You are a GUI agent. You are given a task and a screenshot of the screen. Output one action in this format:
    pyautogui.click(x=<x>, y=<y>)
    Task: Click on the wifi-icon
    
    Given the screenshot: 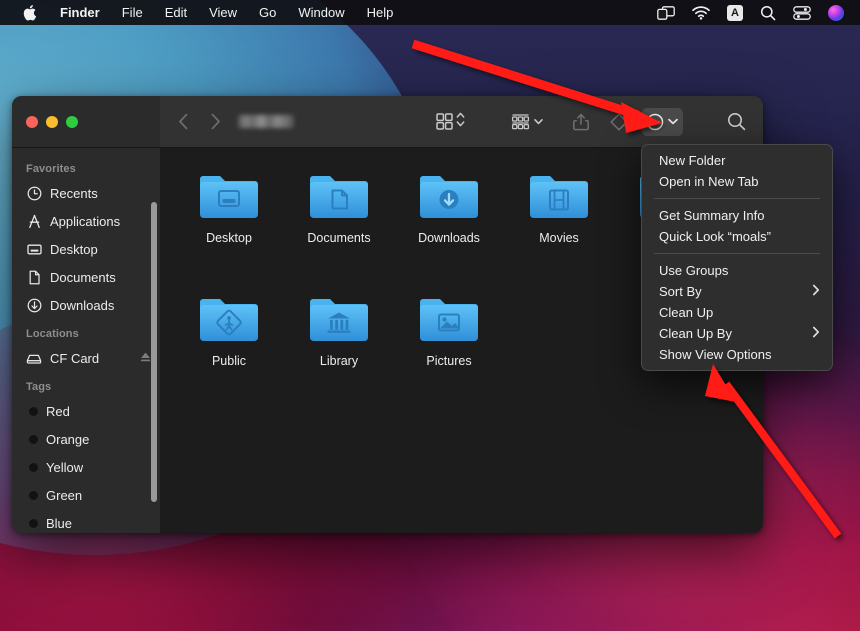 What is the action you would take?
    pyautogui.click(x=701, y=12)
    